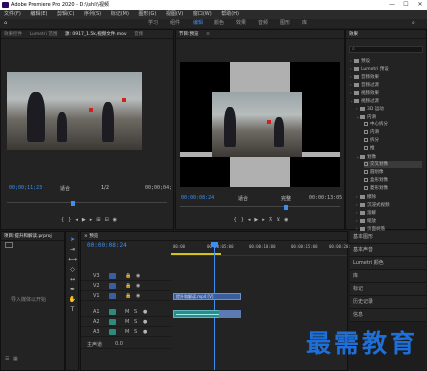 This screenshot has height=371, width=427. What do you see at coordinates (364, 76) in the screenshot?
I see `effect-folder: › 音频效果` at bounding box center [364, 76].